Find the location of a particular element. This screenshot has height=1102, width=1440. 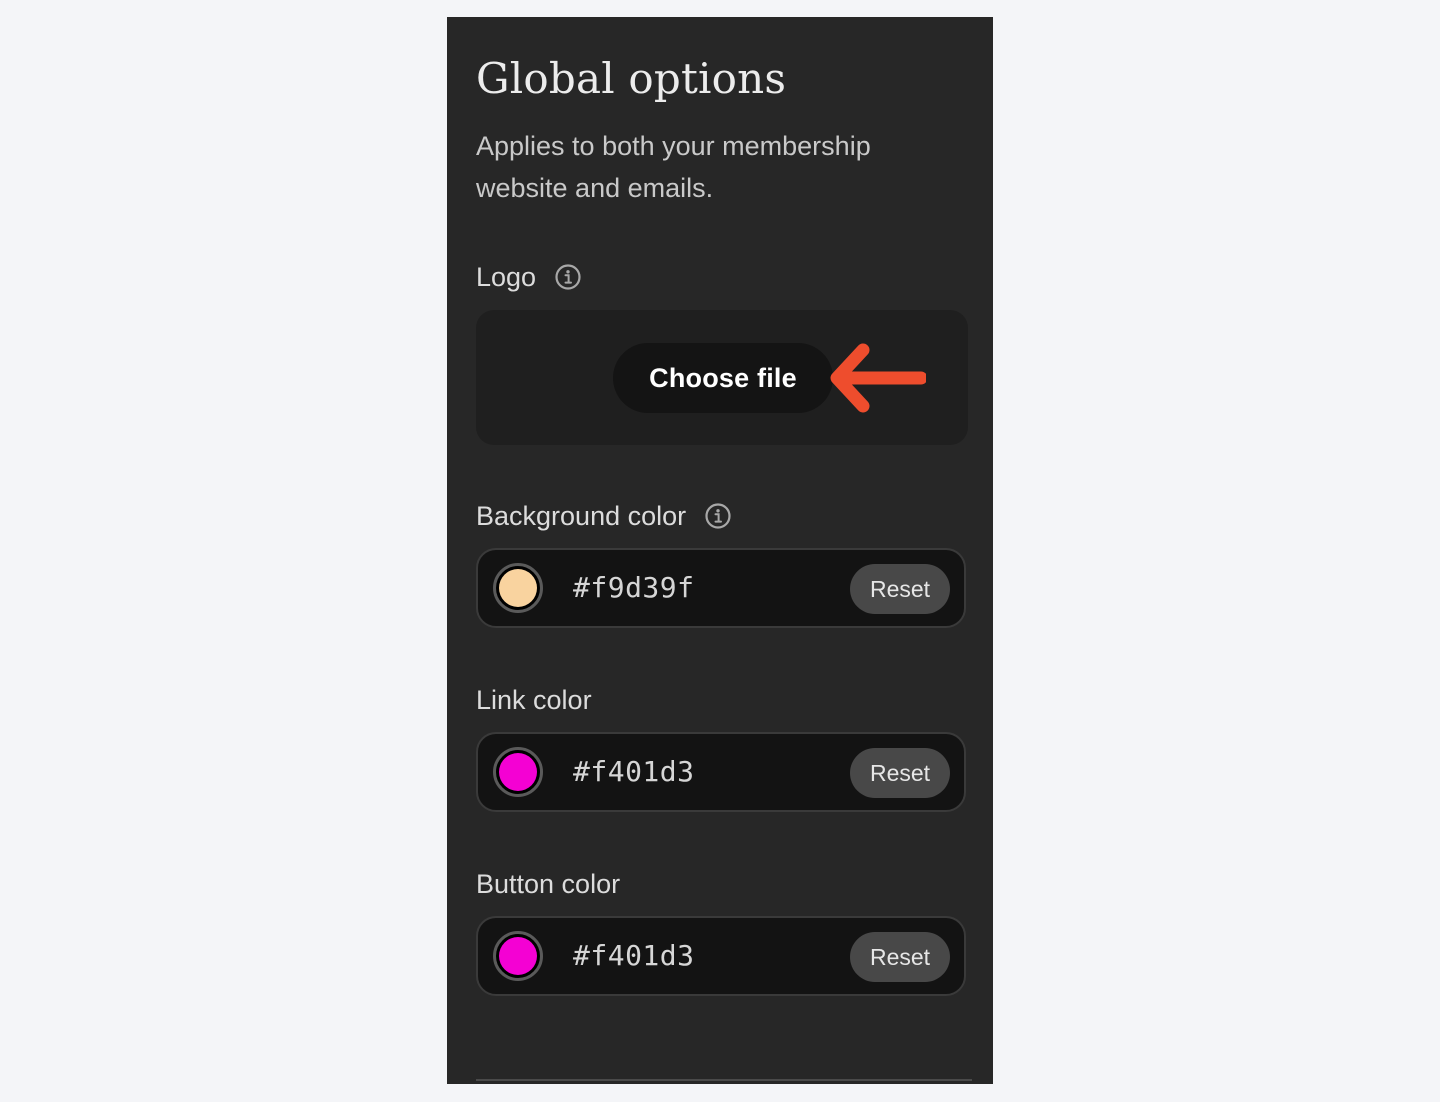

logo-label-row: Logo is located at coordinates (529, 277).